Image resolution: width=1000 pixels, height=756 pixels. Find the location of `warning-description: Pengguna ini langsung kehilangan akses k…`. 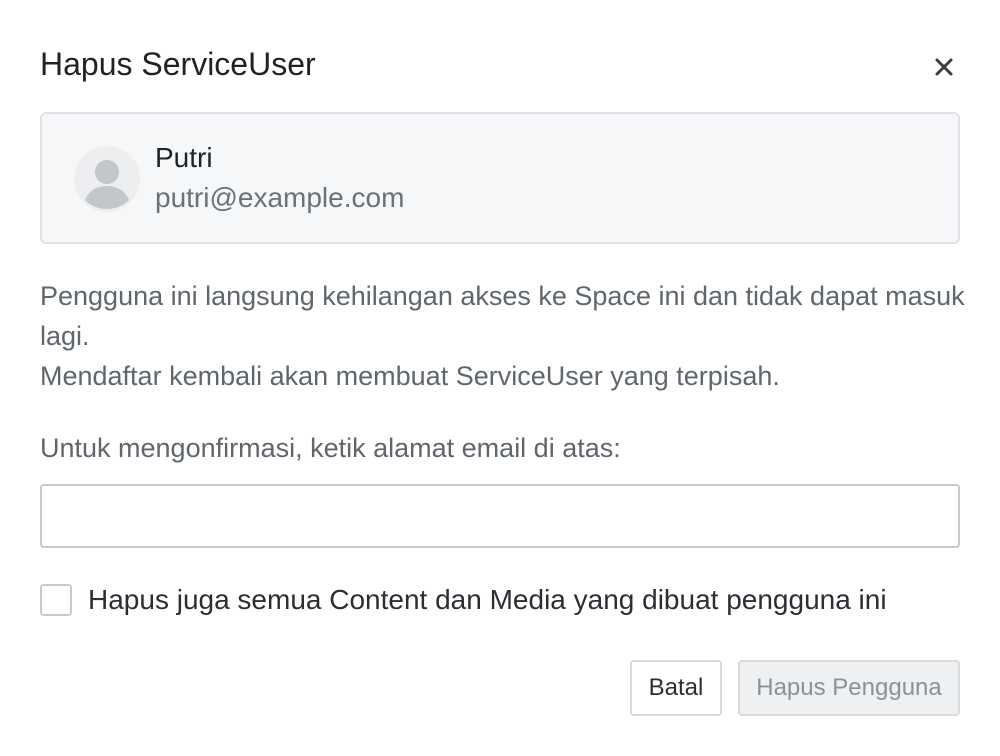

warning-description: Pengguna ini langsung kehilangan akses k… is located at coordinates (502, 336).